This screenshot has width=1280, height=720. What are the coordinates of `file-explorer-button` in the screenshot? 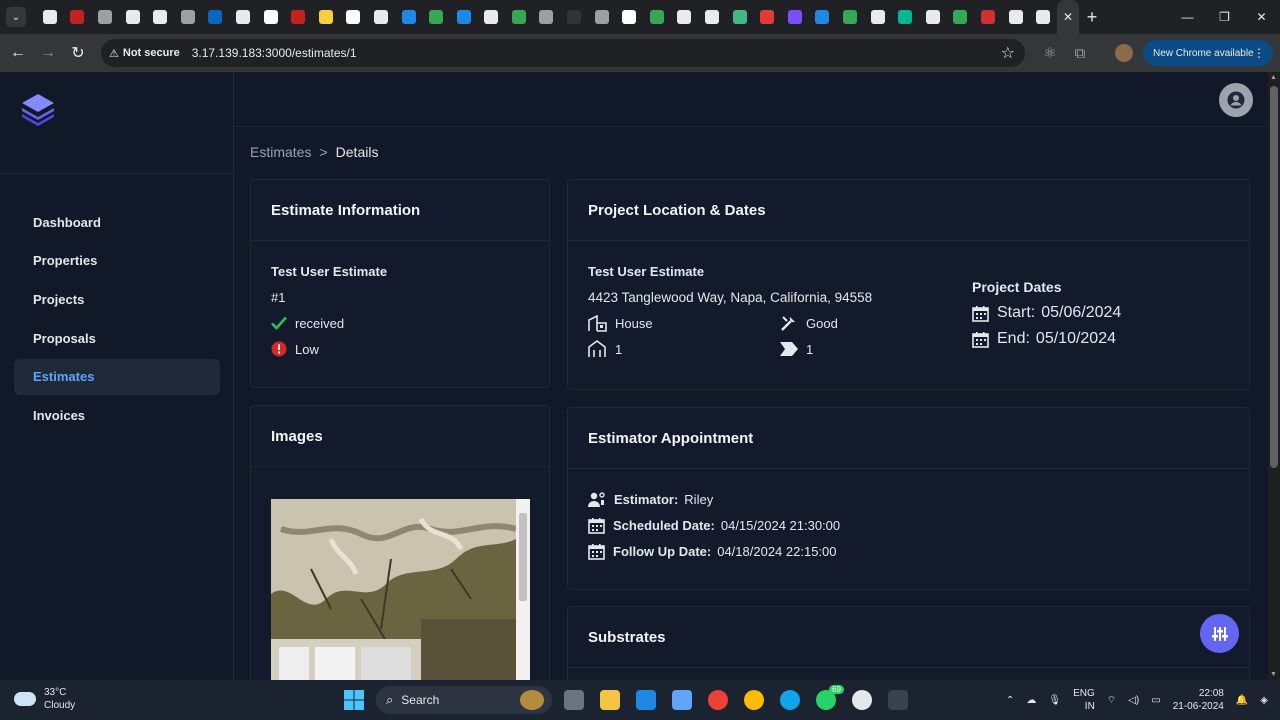 It's located at (610, 700).